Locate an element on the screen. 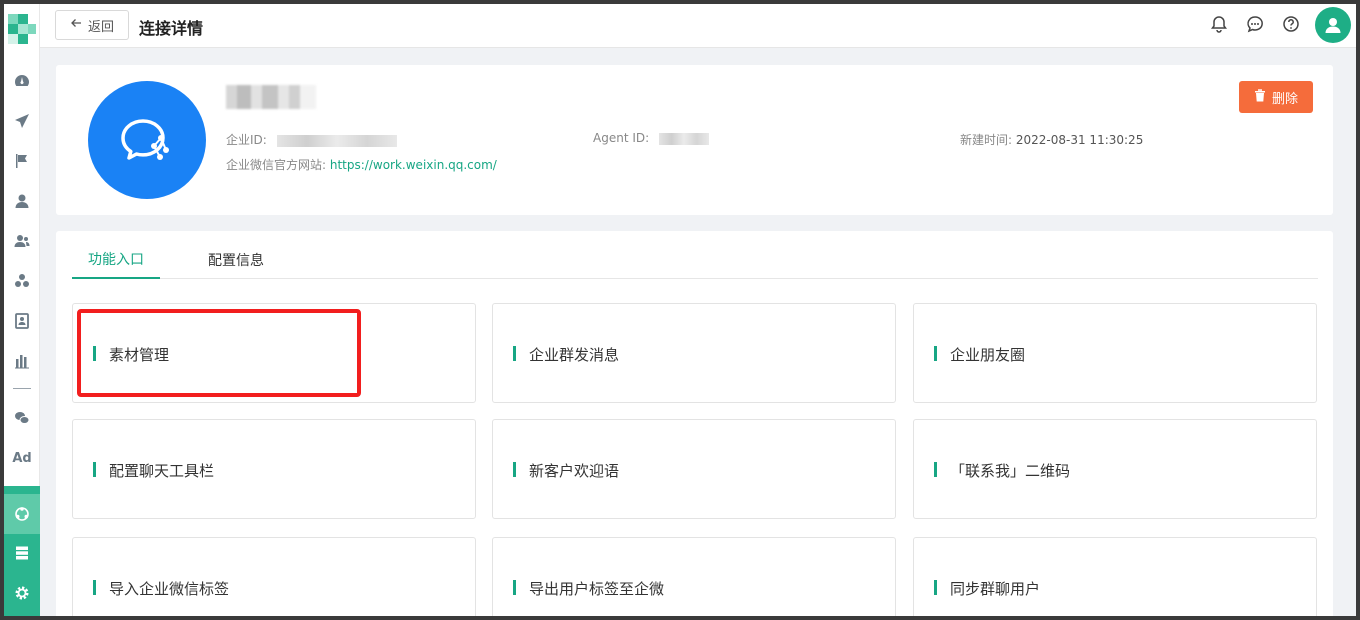 The height and width of the screenshot is (620, 1360). feature-import-tags: 导入企业微信标签 is located at coordinates (274, 576).